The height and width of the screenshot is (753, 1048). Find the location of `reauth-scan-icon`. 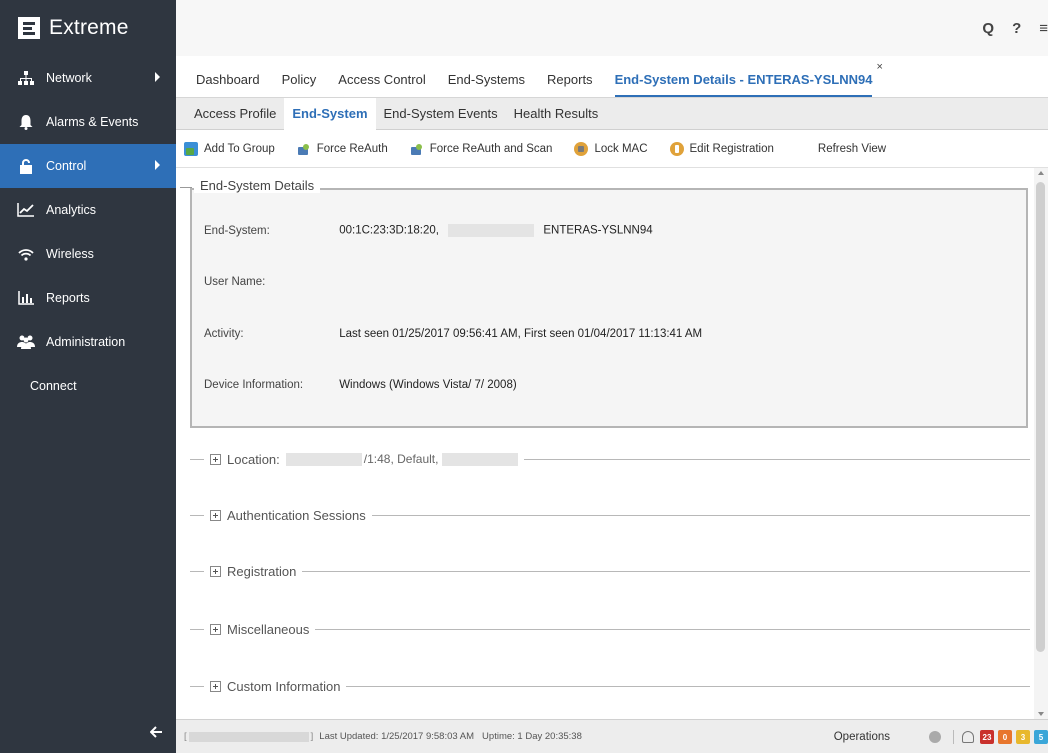

reauth-scan-icon is located at coordinates (417, 149).